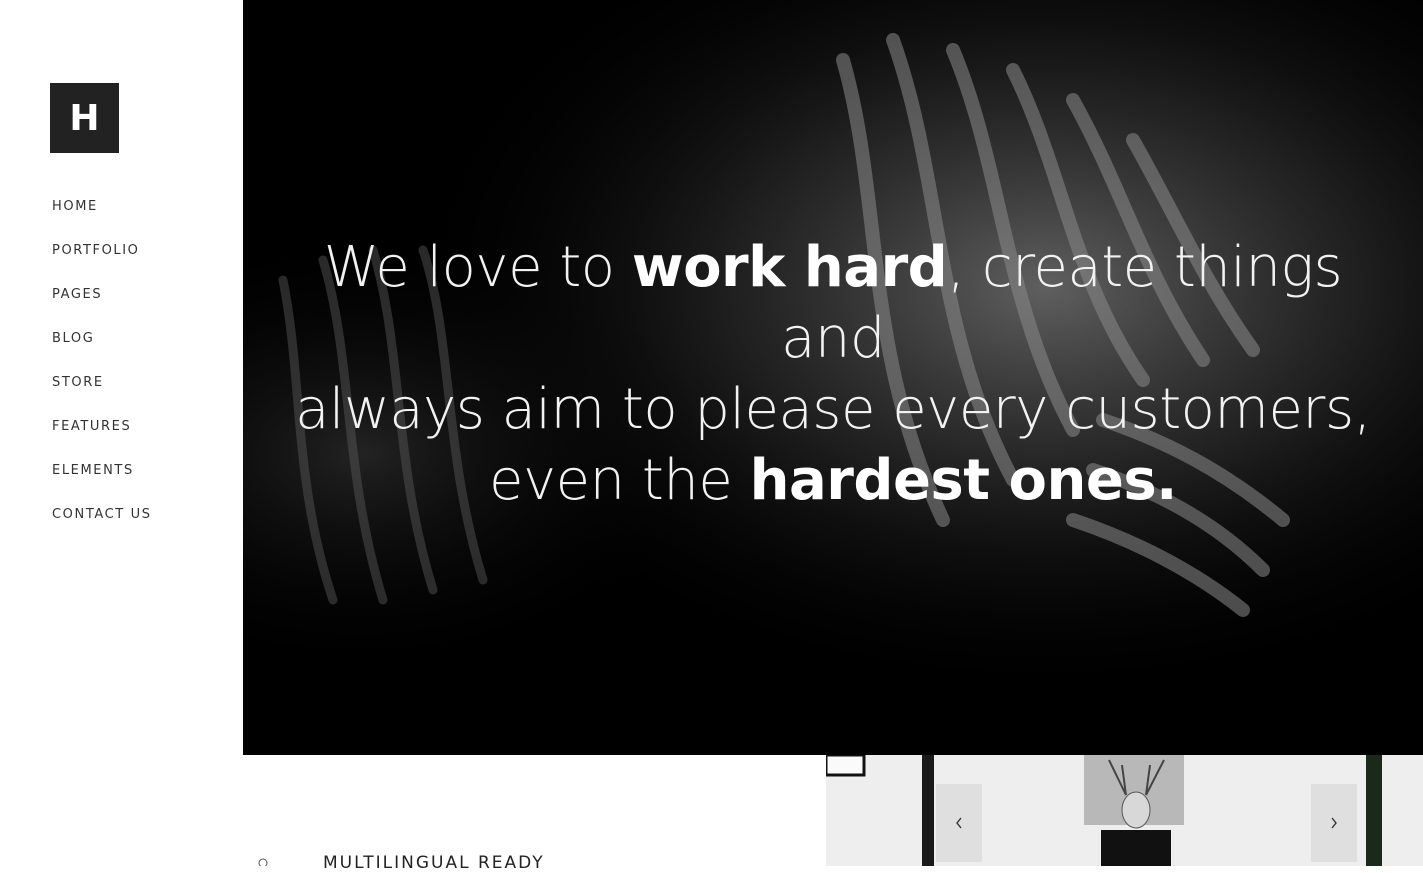 The width and height of the screenshot is (1423, 873). I want to click on nav-item-blog: BLOG, so click(102, 352).